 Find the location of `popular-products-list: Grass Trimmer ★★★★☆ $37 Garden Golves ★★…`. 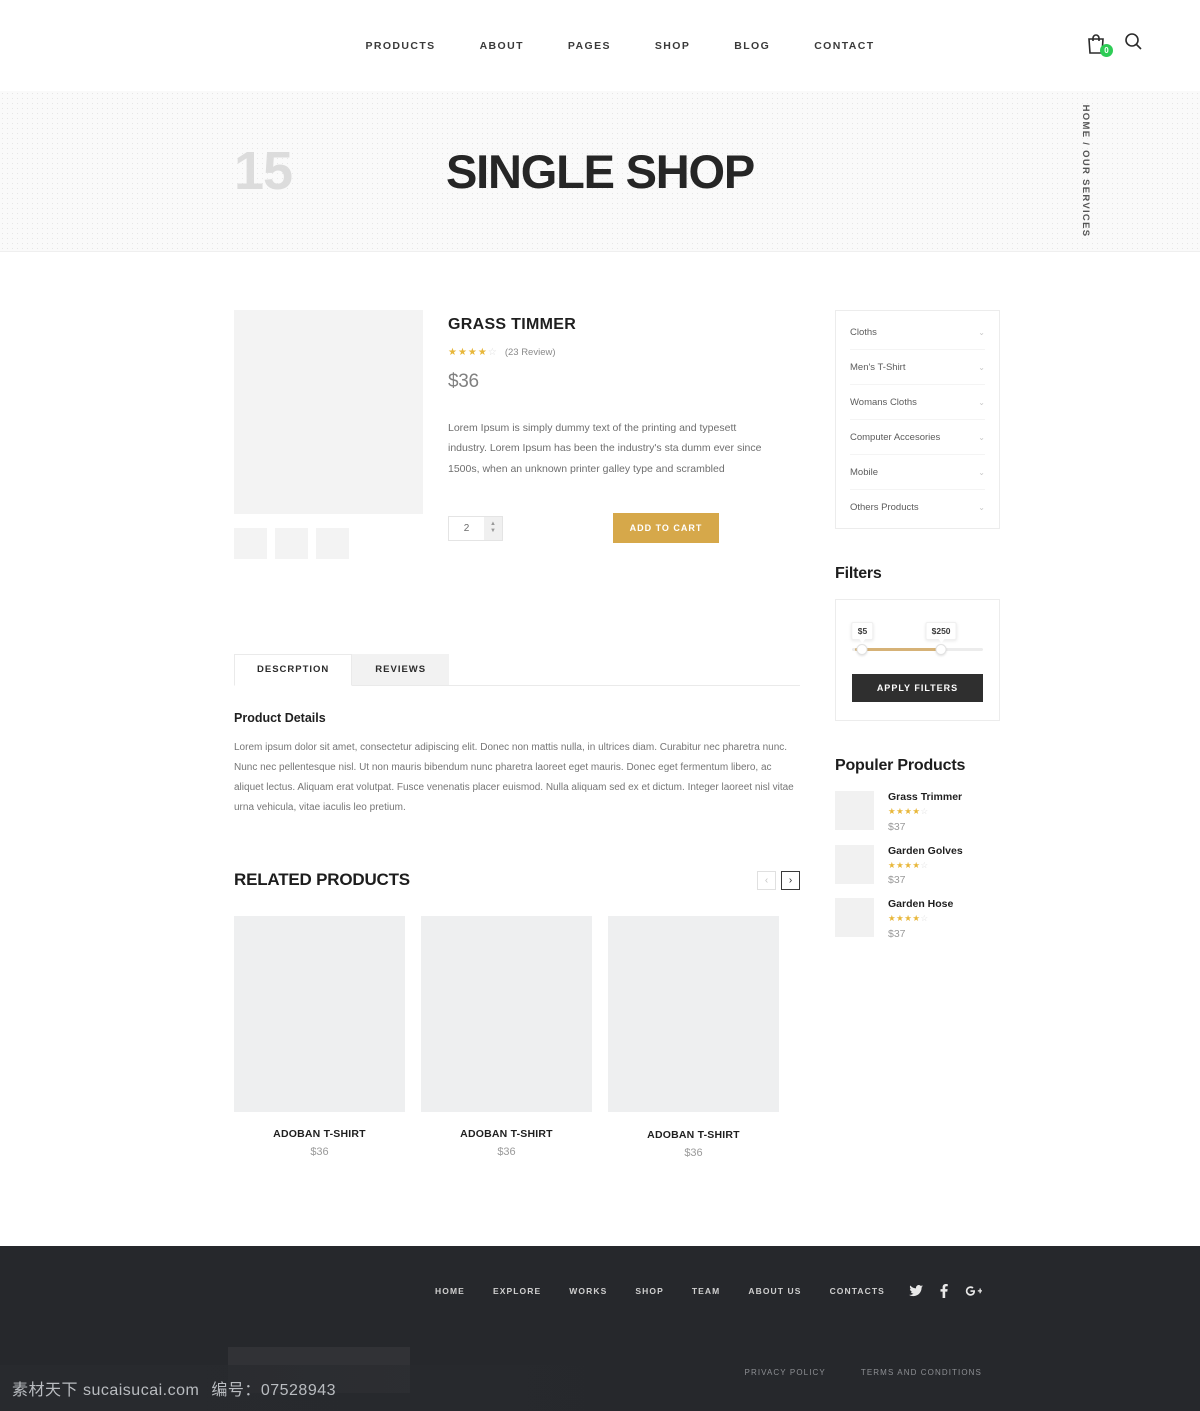

popular-products-list: Grass Trimmer ★★★★☆ $37 Garden Golves ★★… is located at coordinates (917, 865).